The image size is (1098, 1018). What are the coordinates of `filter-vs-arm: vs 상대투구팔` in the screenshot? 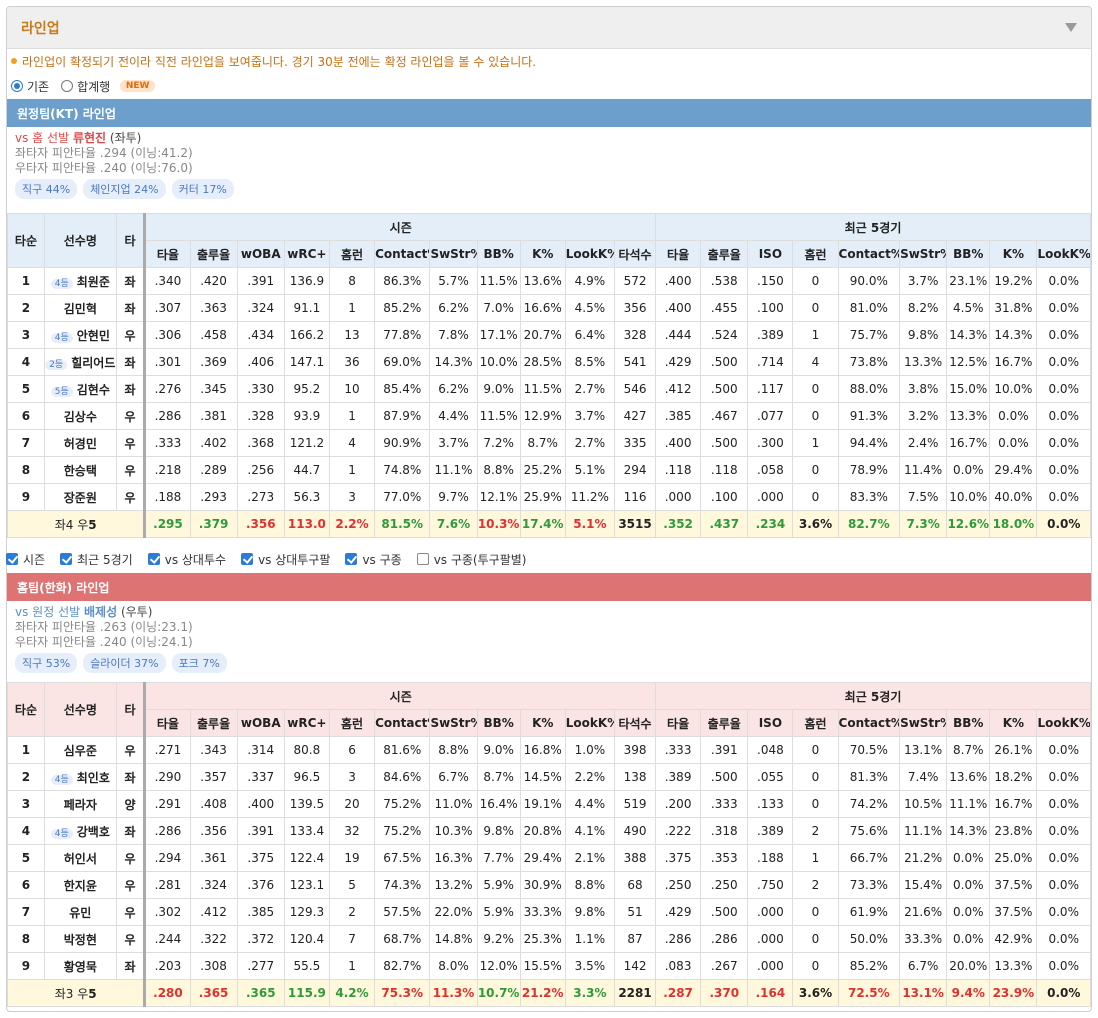 It's located at (285, 559).